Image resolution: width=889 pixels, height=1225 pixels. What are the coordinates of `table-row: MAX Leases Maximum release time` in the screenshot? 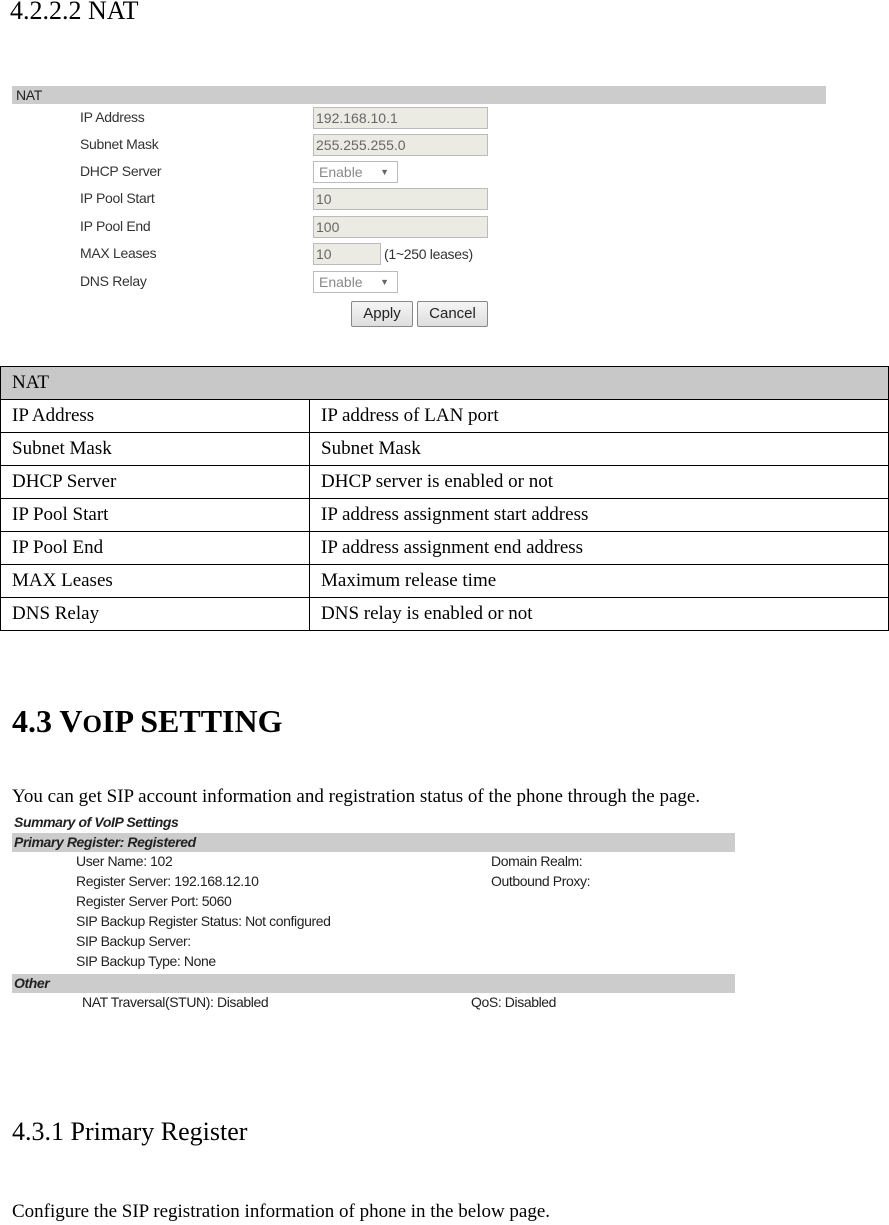 It's located at (444, 581).